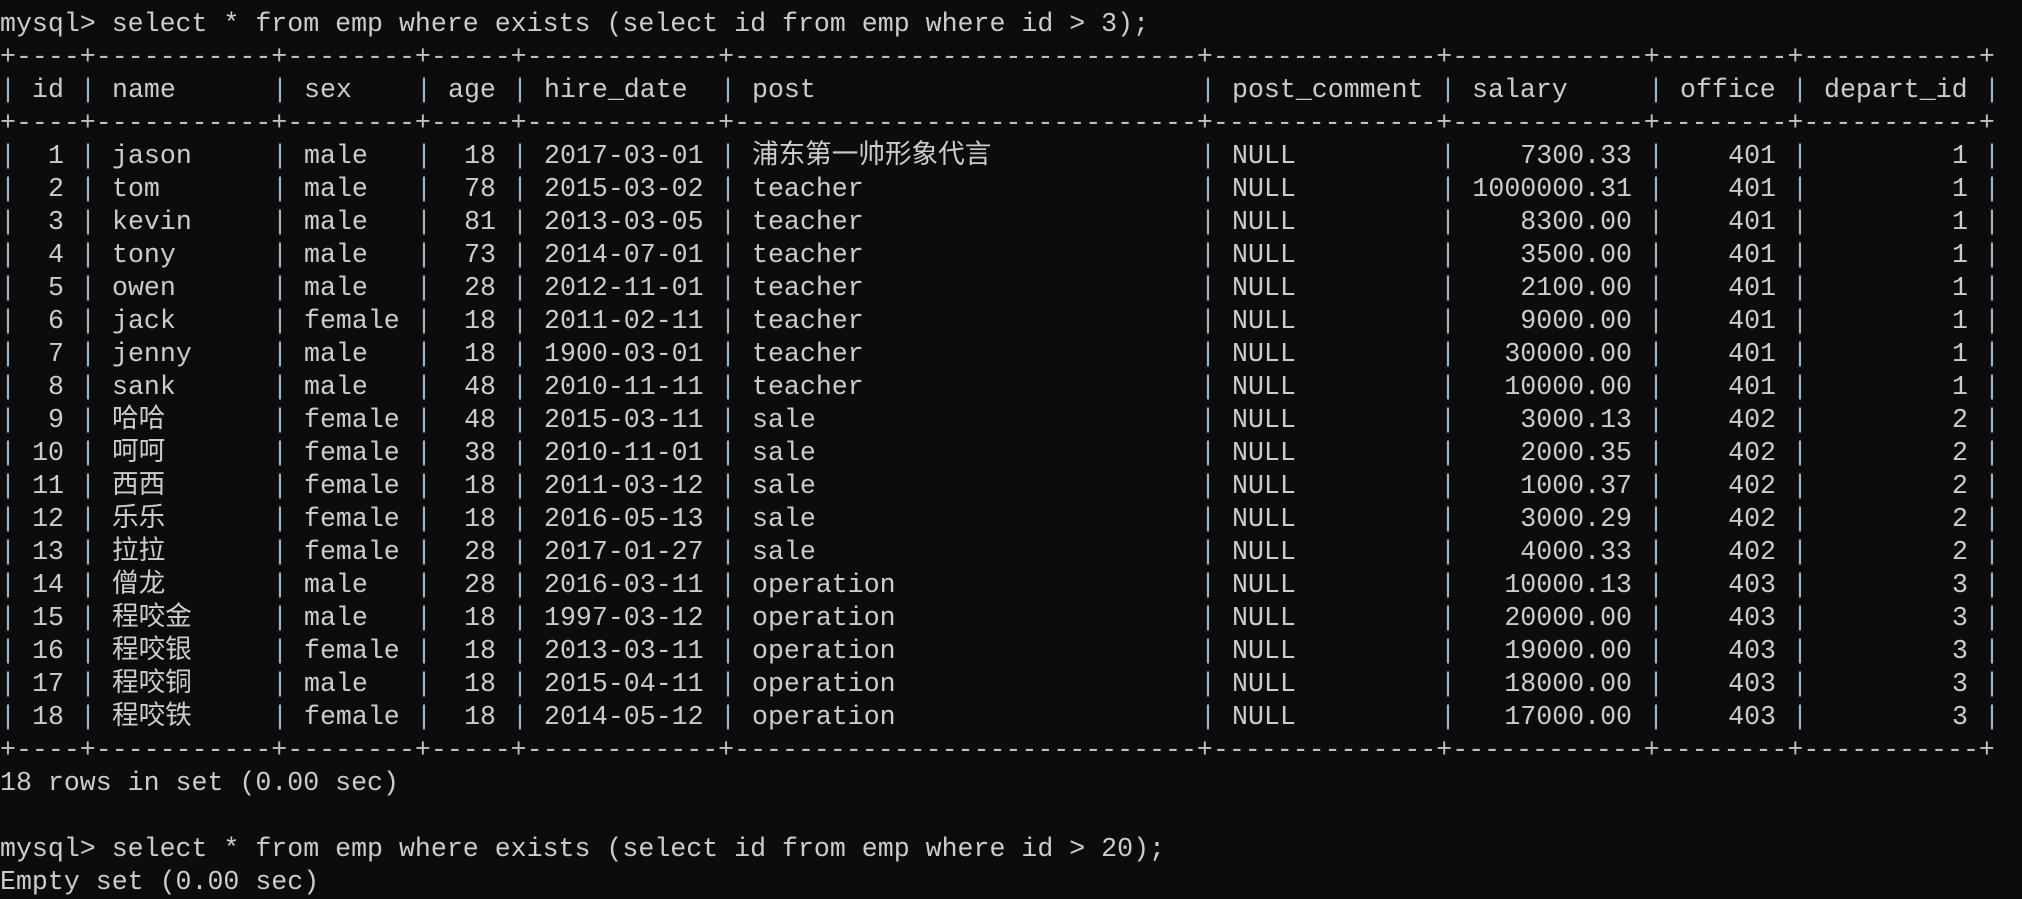 This screenshot has width=2022, height=899. What do you see at coordinates (199, 783) in the screenshot?
I see `result-status-1: 18 rows in set (0.00 sec)` at bounding box center [199, 783].